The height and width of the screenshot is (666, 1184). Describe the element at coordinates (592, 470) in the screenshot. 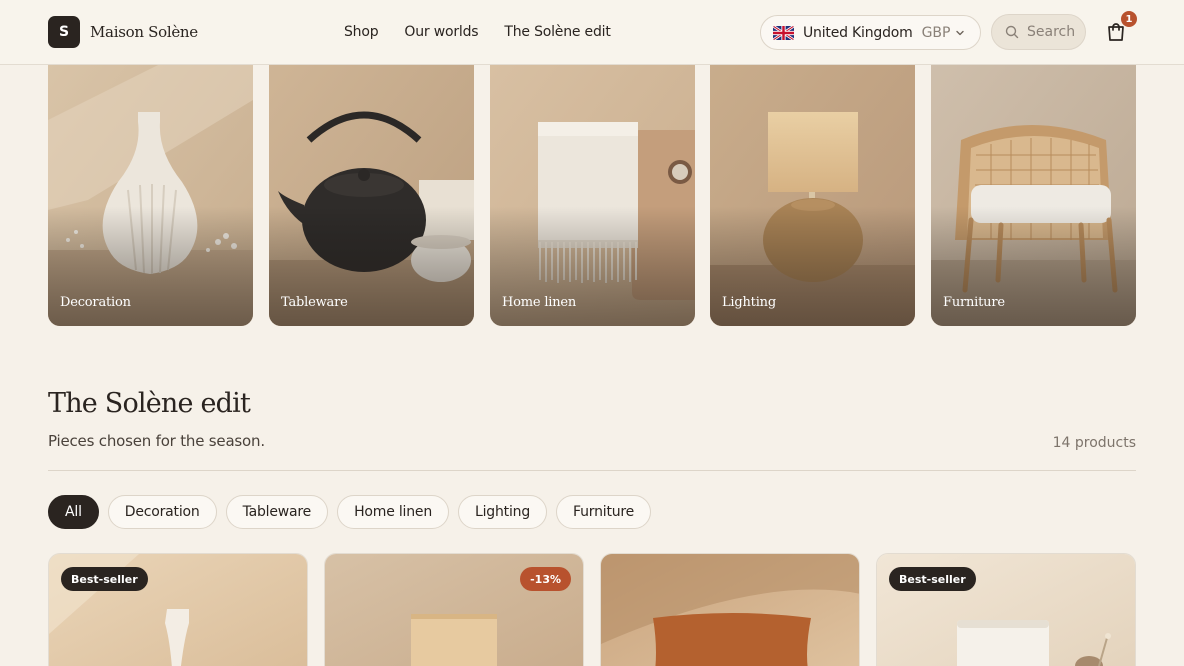

I see `section-divider` at that location.